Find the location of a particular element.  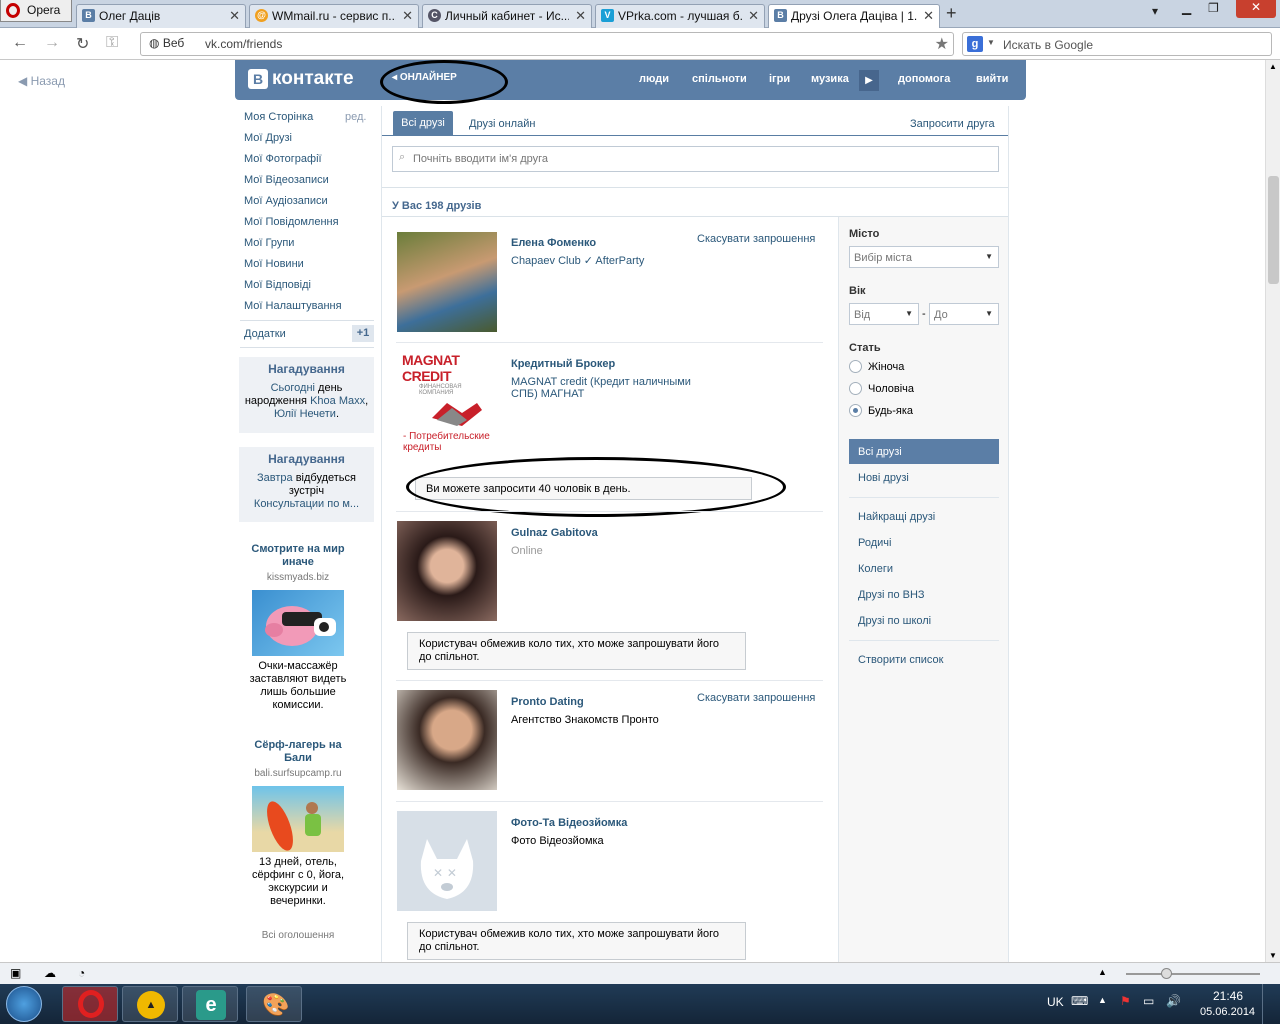

keyboard-icon: ⌨ is located at coordinates (1079, 1001).